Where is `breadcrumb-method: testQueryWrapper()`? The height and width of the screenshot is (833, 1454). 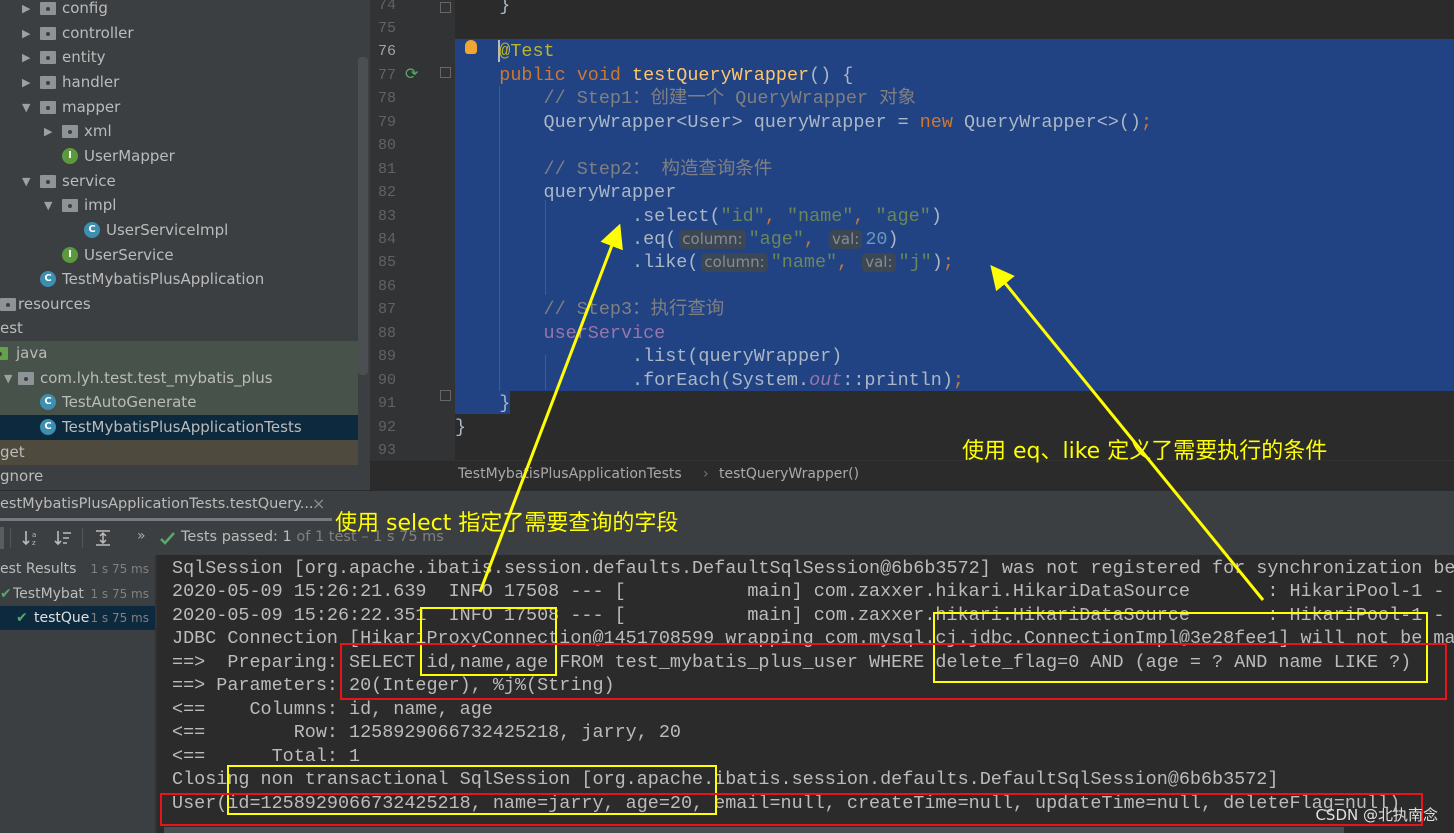 breadcrumb-method: testQueryWrapper() is located at coordinates (789, 474).